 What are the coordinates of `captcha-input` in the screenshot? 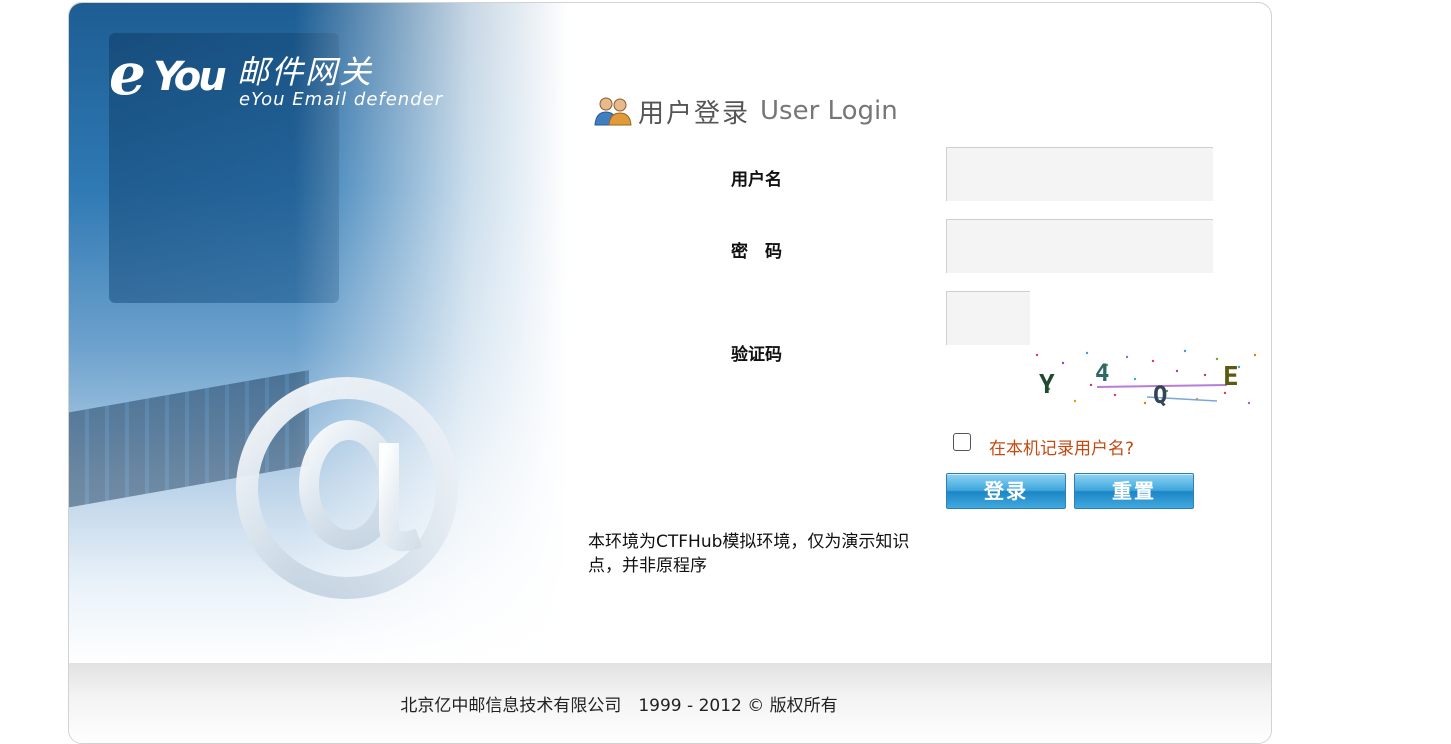 It's located at (988, 318).